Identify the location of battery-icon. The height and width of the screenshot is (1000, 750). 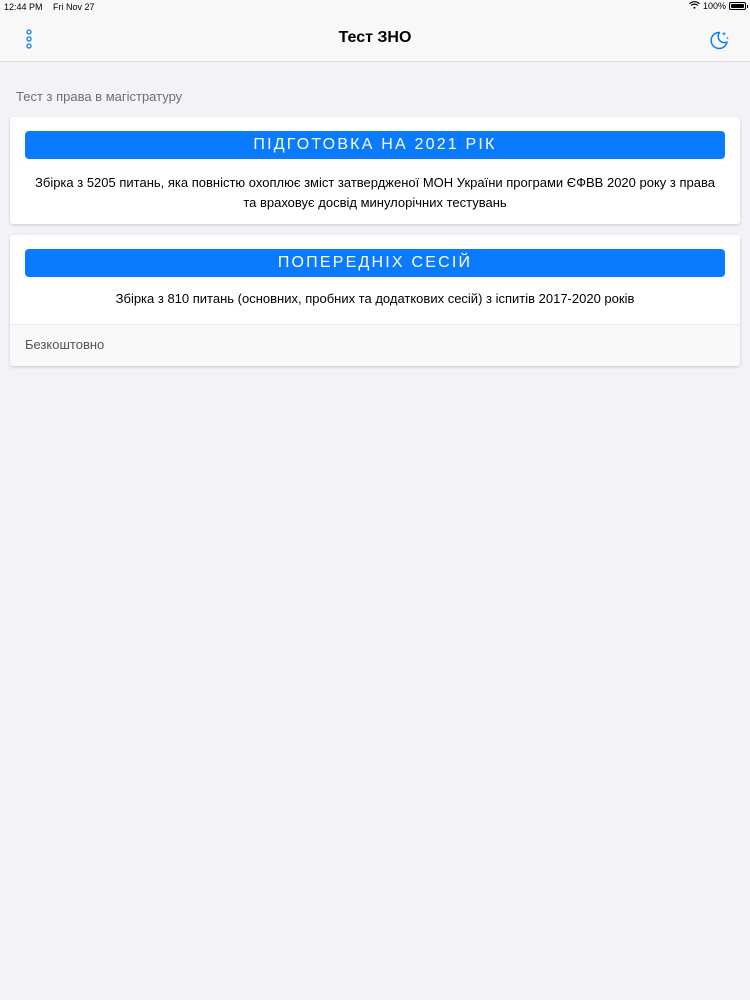
(738, 6).